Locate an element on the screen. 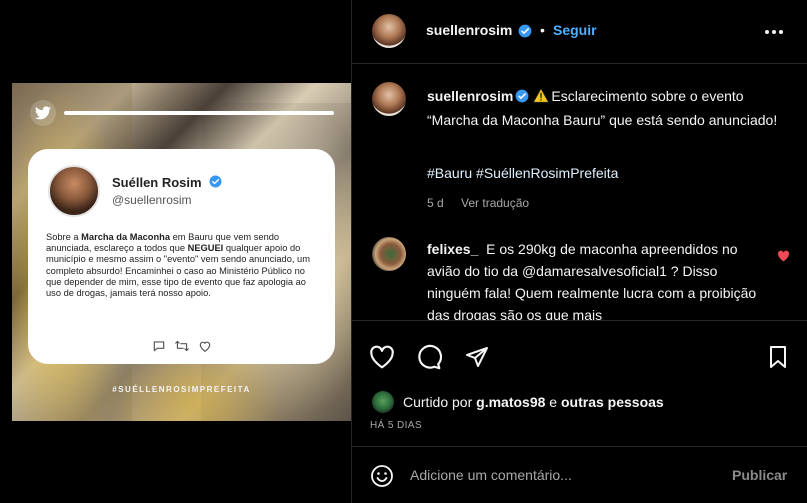  comment-username: felixes_ is located at coordinates (452, 249).